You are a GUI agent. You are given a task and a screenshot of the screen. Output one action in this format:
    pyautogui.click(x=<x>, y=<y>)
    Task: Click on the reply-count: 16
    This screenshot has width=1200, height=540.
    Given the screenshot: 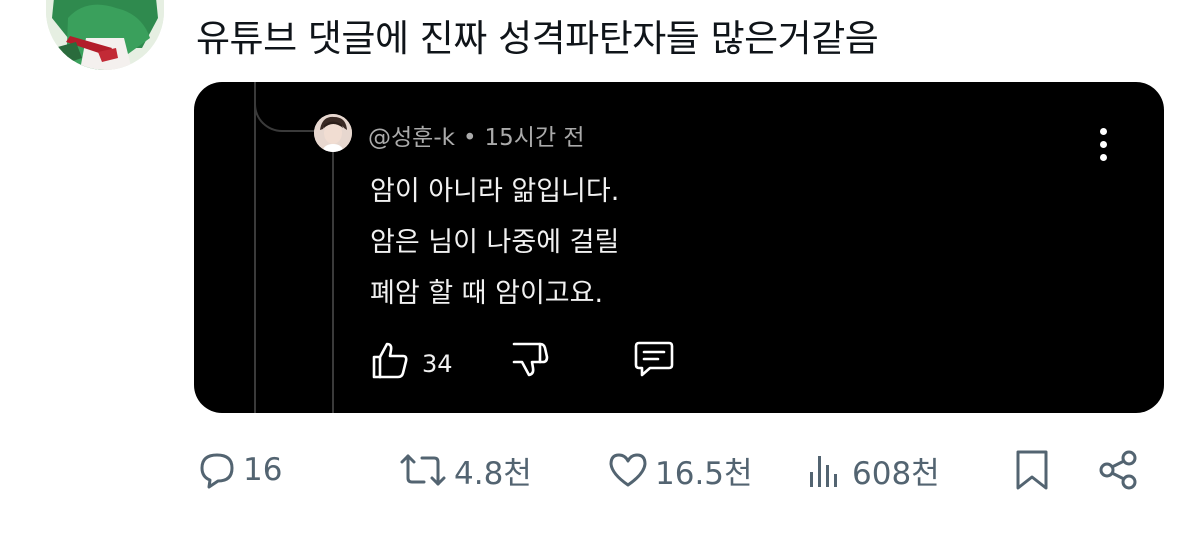 What is the action you would take?
    pyautogui.click(x=263, y=470)
    